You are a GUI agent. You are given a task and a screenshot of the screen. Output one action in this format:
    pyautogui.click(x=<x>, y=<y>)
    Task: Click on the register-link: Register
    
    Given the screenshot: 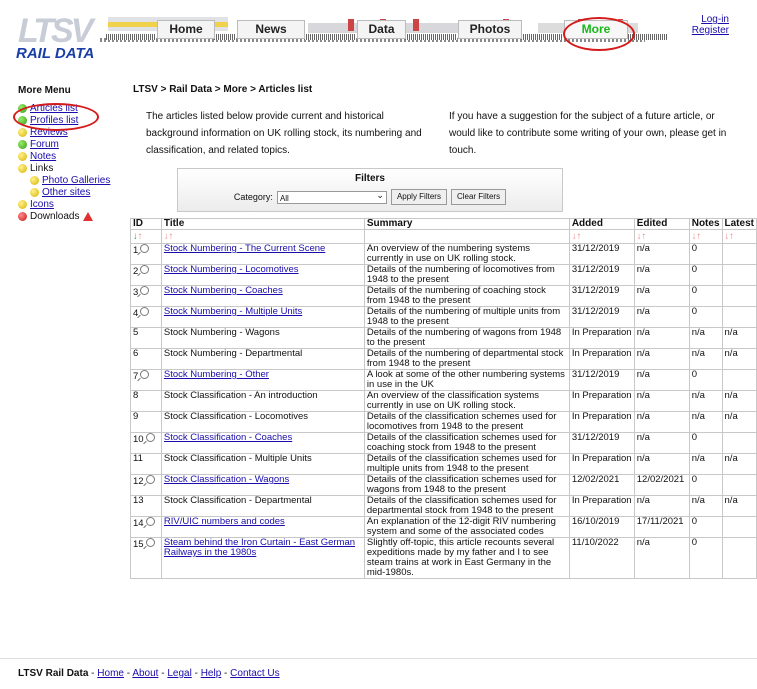 What is the action you would take?
    pyautogui.click(x=710, y=30)
    